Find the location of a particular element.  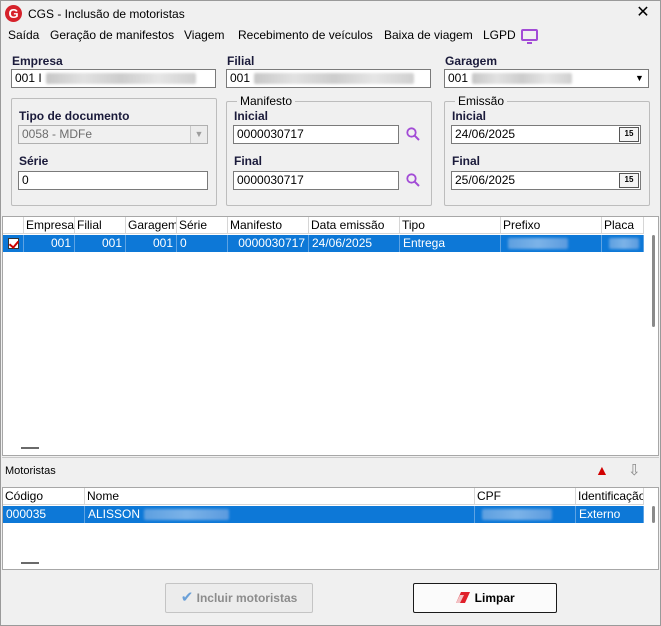

incluir-motoristas-label: Incluir motoristas is located at coordinates (247, 598).